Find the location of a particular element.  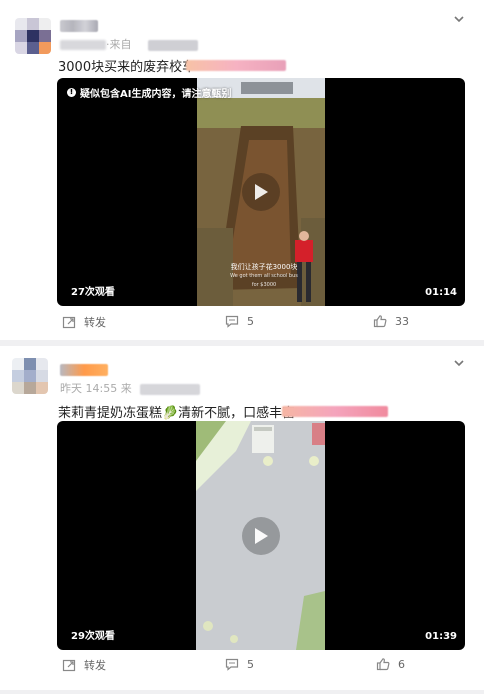

post-meta: ·来自 is located at coordinates (96, 44).